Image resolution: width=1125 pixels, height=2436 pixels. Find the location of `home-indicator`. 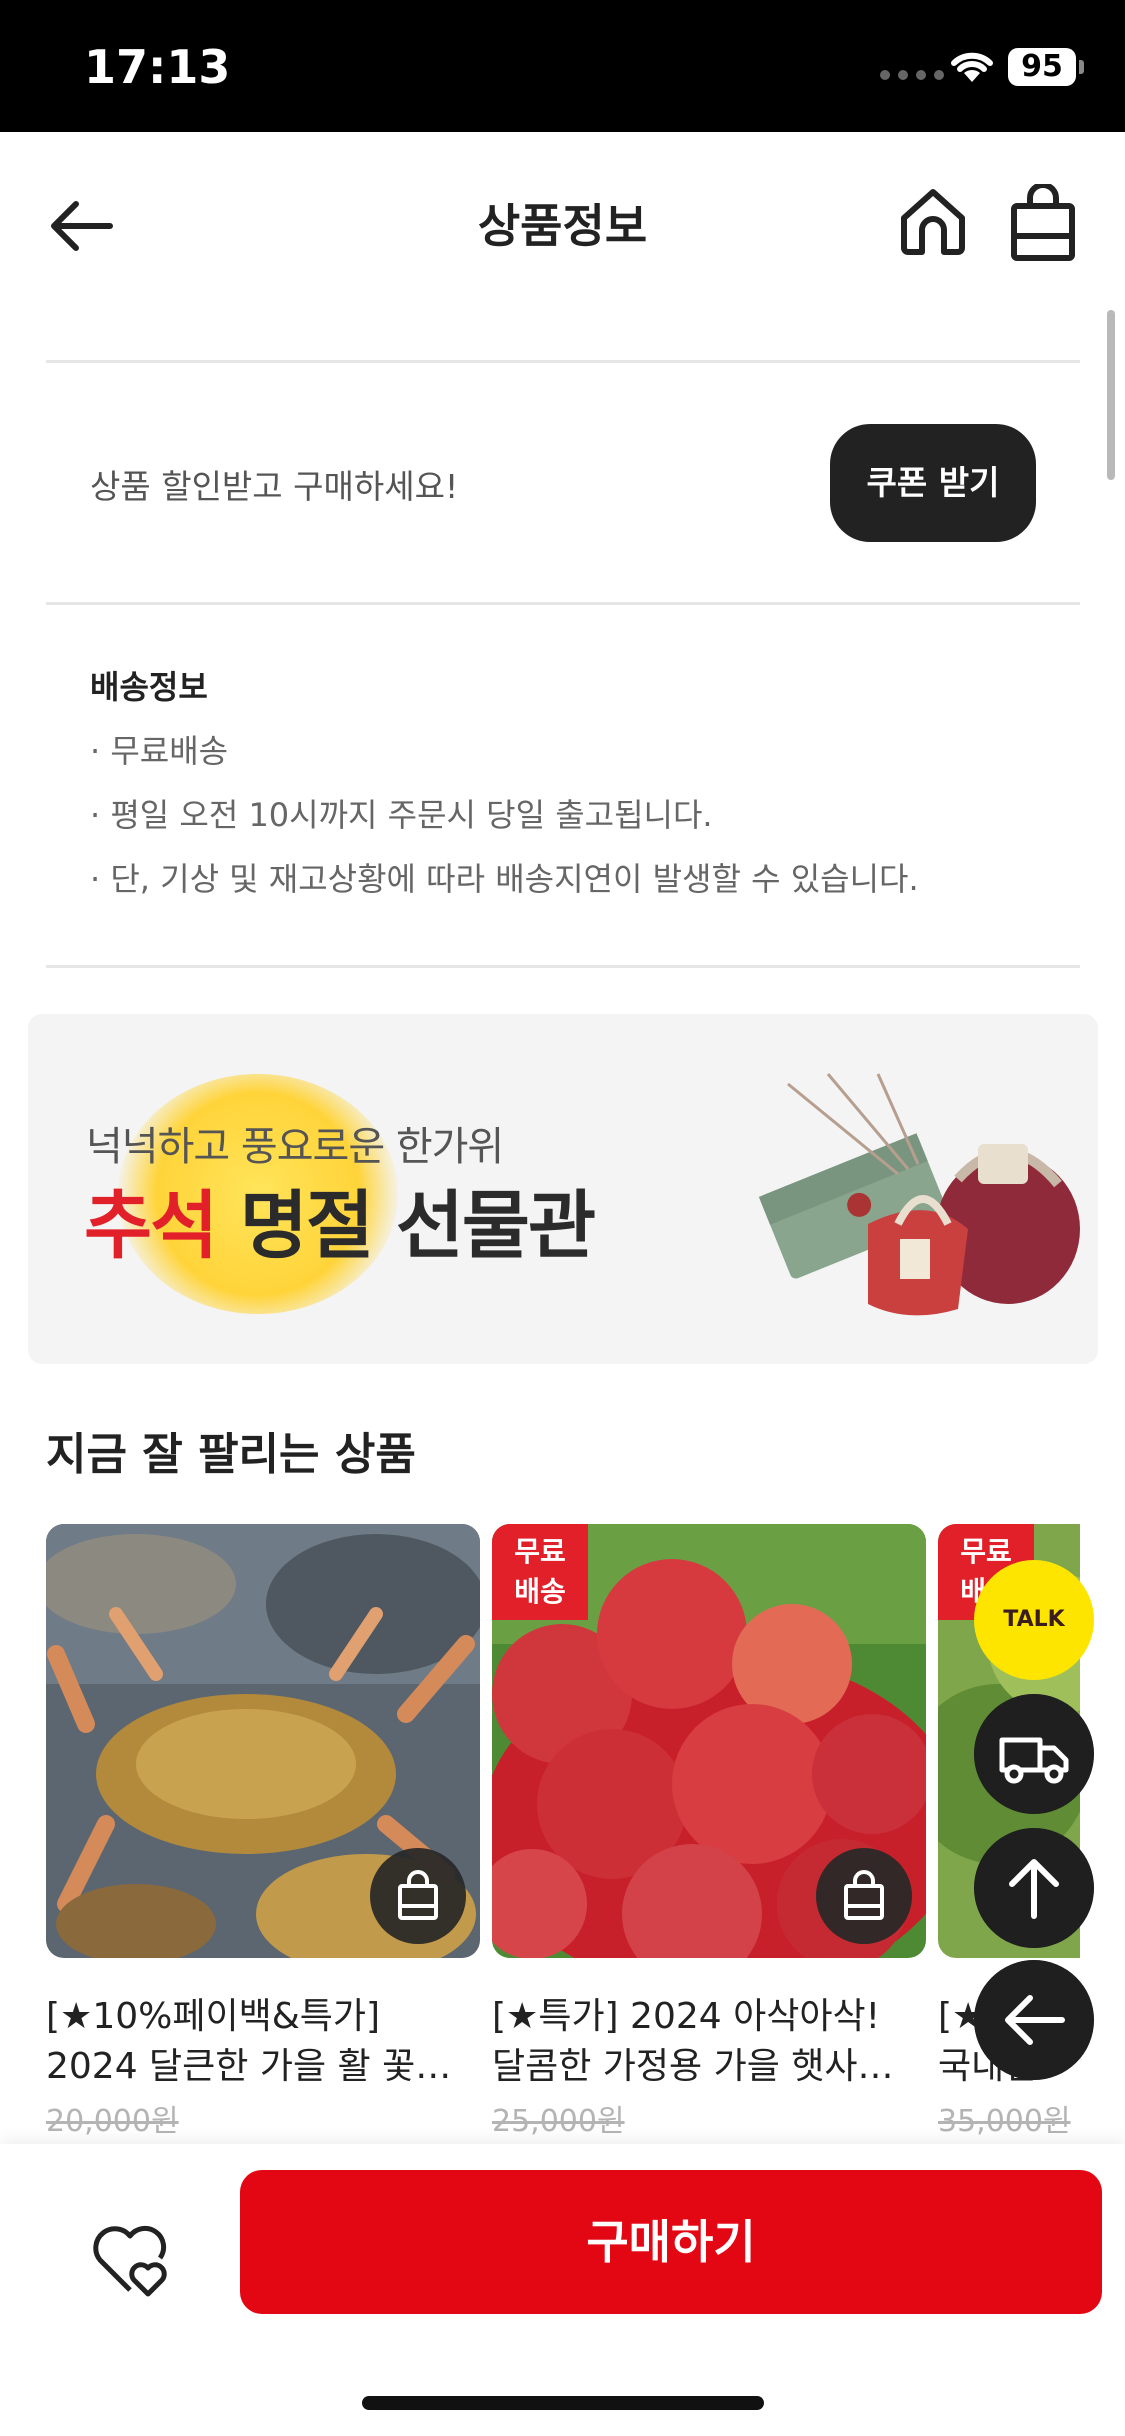

home-indicator is located at coordinates (563, 2403).